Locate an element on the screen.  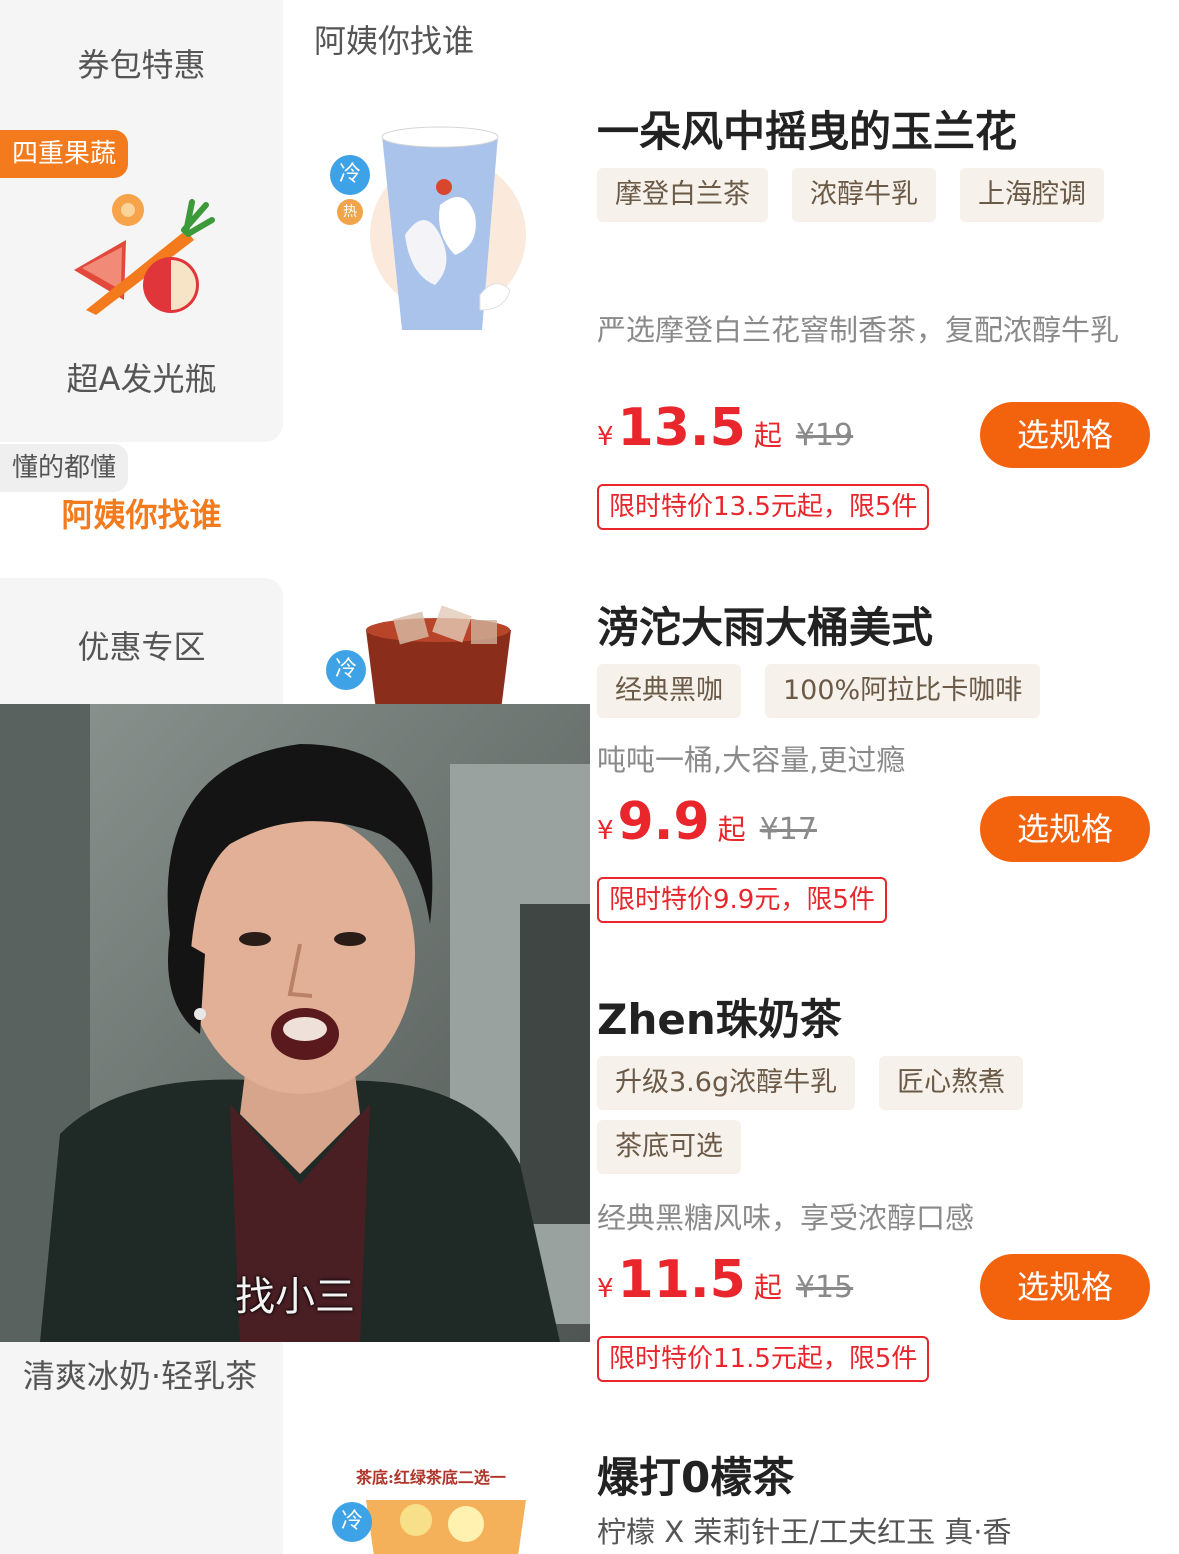
thumb-caption: 茶底:红绿茶底二选一 is located at coordinates (431, 1477).